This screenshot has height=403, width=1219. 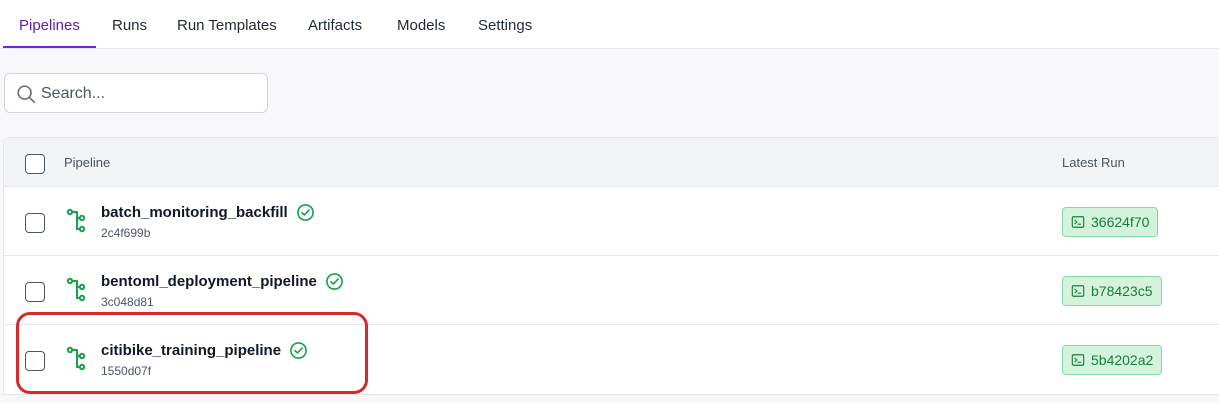 What do you see at coordinates (49, 47) in the screenshot?
I see `active-tab-indicator` at bounding box center [49, 47].